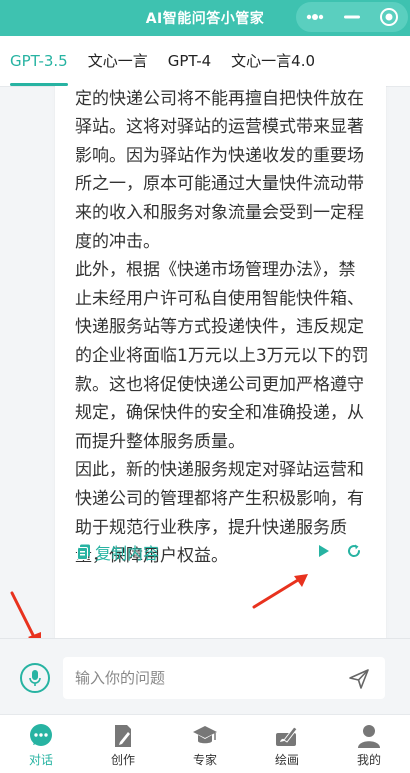  What do you see at coordinates (122, 760) in the screenshot?
I see `nav-create-label: 创作` at bounding box center [122, 760].